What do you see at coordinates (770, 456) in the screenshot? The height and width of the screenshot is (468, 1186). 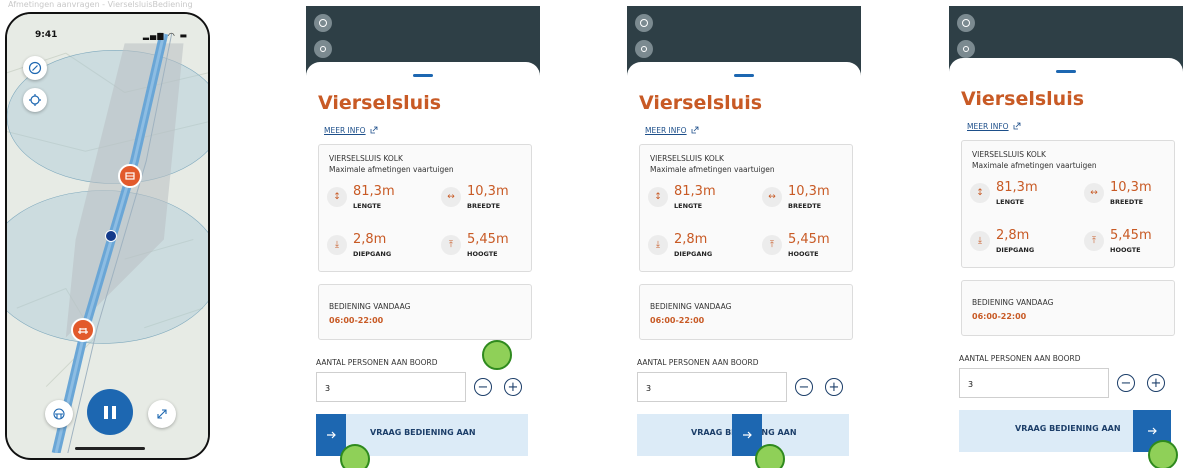 I see `touch-indicator` at bounding box center [770, 456].